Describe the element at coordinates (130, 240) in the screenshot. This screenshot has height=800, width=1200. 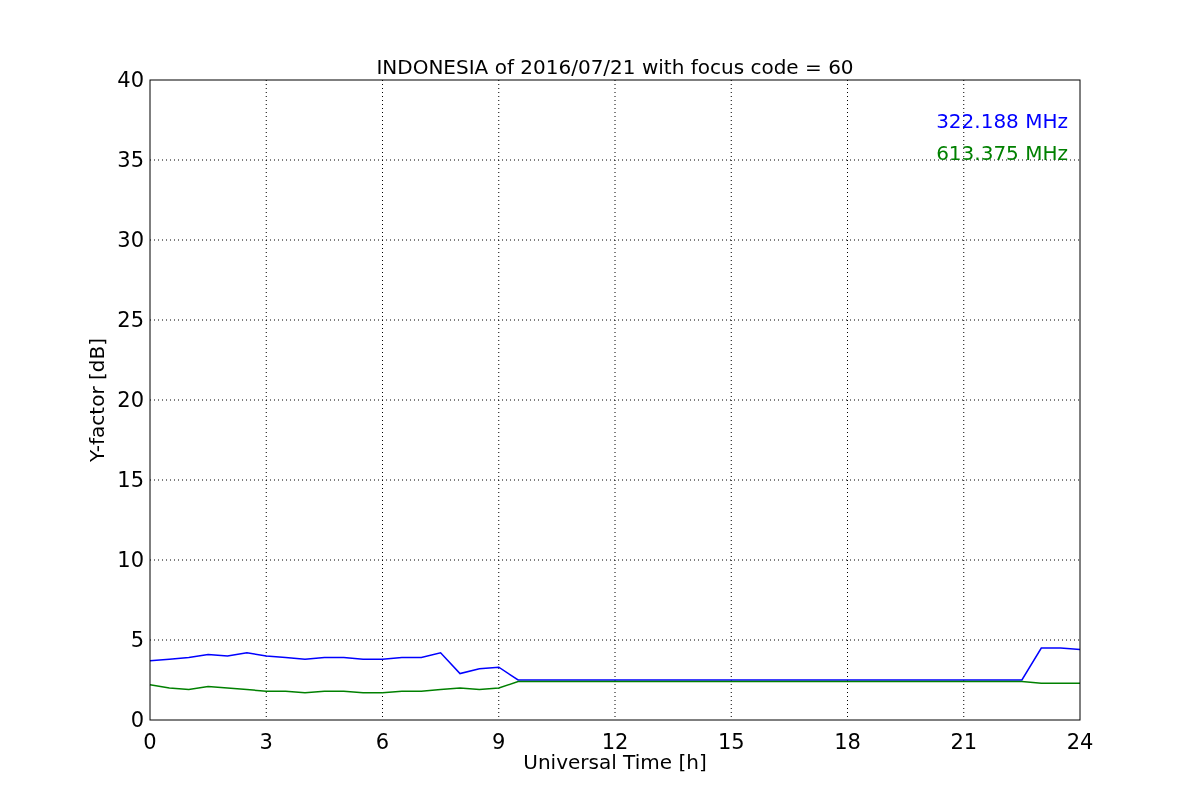
I see `y-tick-label: 30` at that location.